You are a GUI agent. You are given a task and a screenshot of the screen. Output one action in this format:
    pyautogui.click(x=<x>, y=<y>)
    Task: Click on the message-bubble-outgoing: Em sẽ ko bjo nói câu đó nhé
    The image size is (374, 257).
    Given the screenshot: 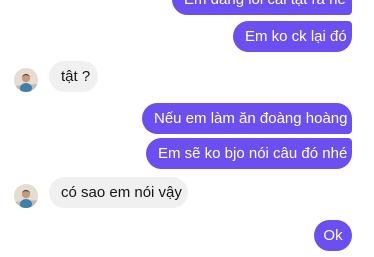 What is the action you would take?
    pyautogui.click(x=249, y=153)
    